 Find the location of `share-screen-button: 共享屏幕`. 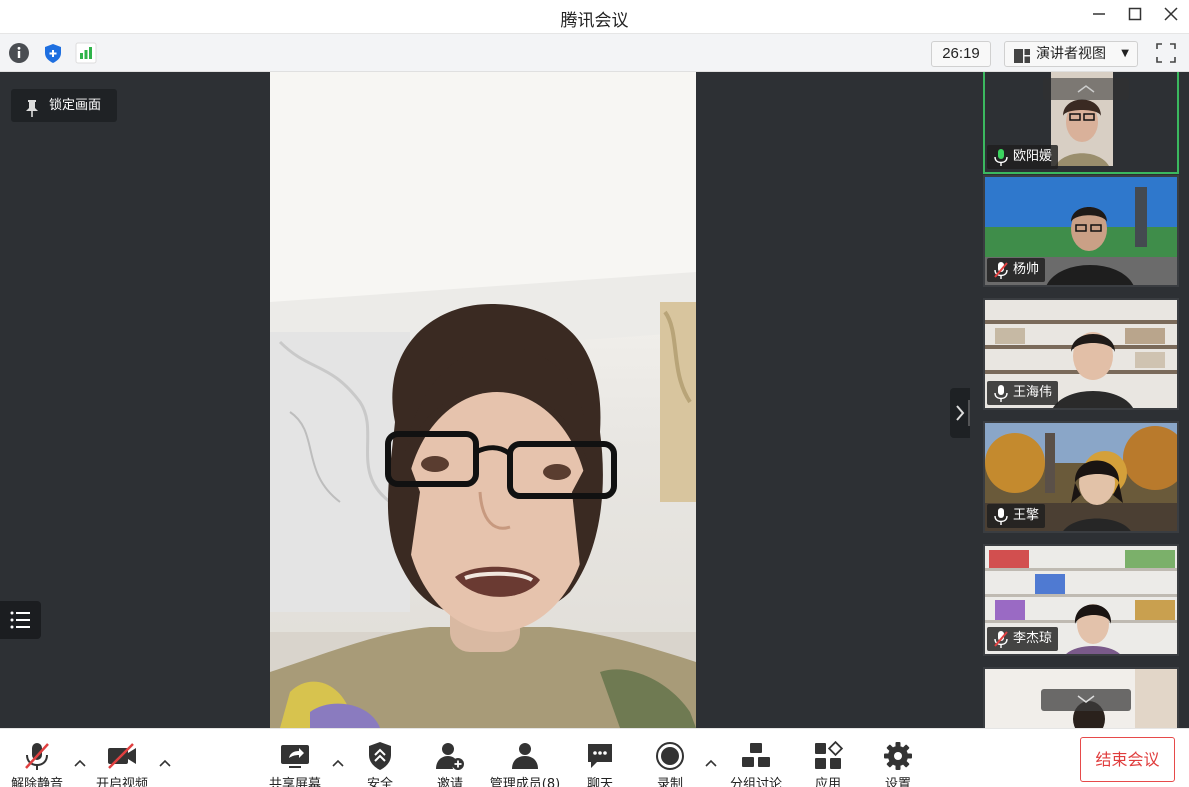

share-screen-button: 共享屏幕 is located at coordinates (295, 758).